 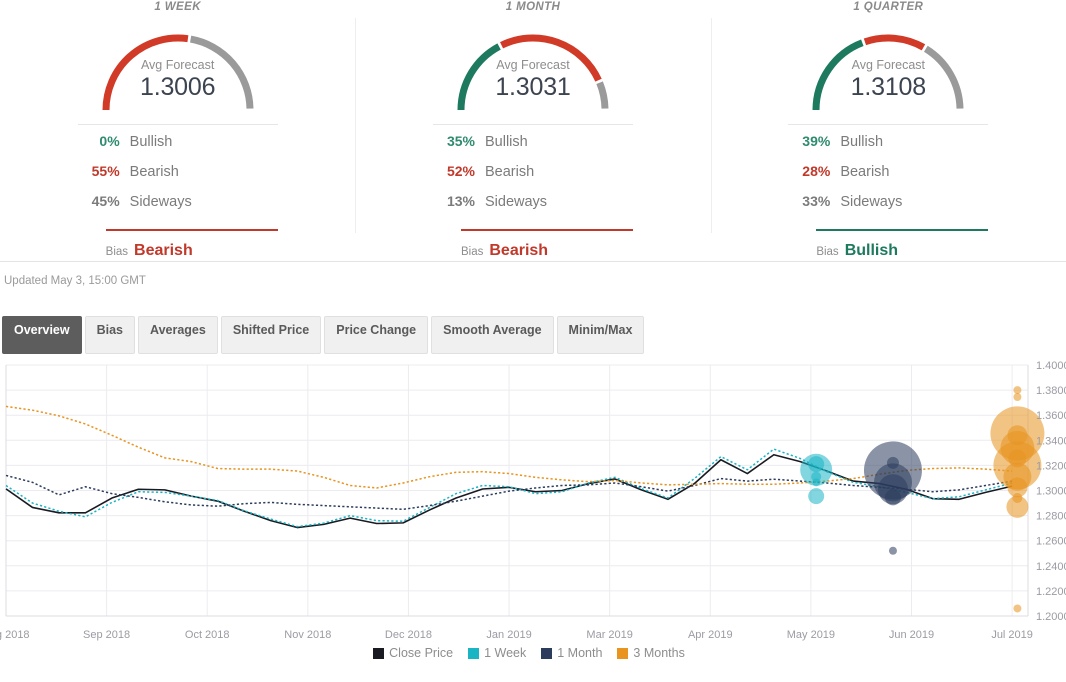 What do you see at coordinates (413, 653) in the screenshot?
I see `legend-item: Close Price` at bounding box center [413, 653].